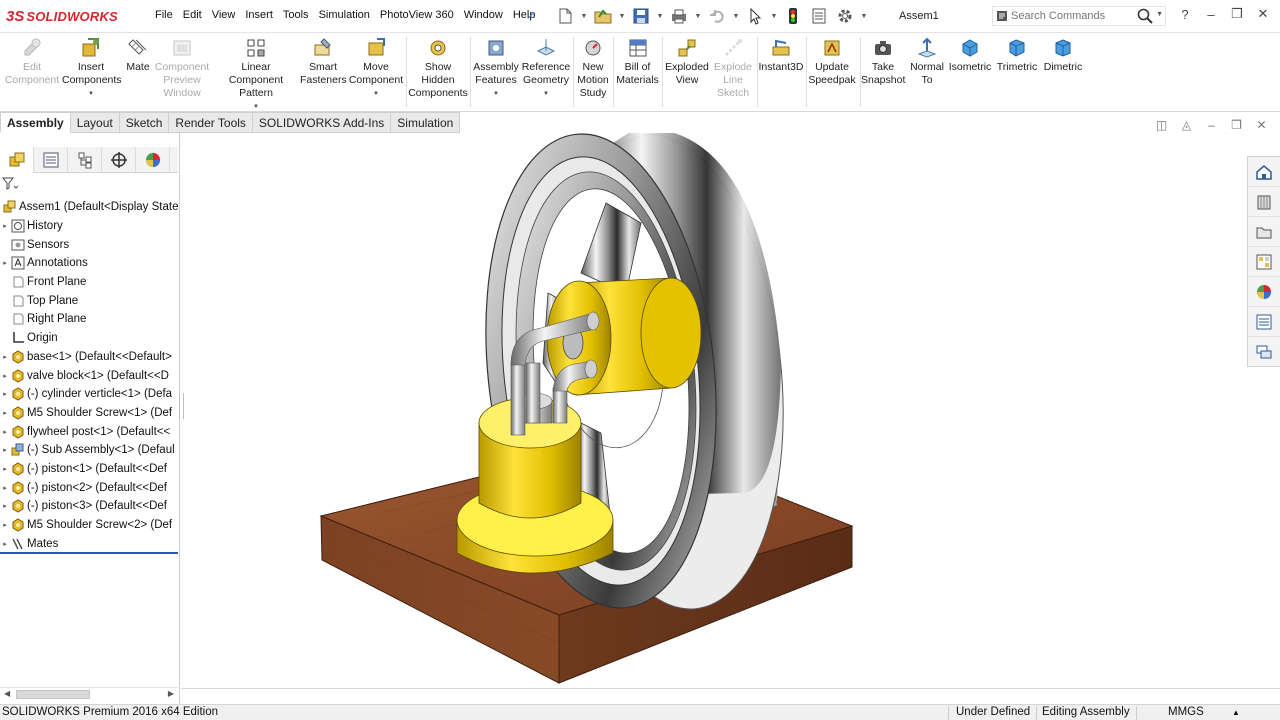 This screenshot has width=1280, height=720. I want to click on tab-simulation: Simulation, so click(426, 122).